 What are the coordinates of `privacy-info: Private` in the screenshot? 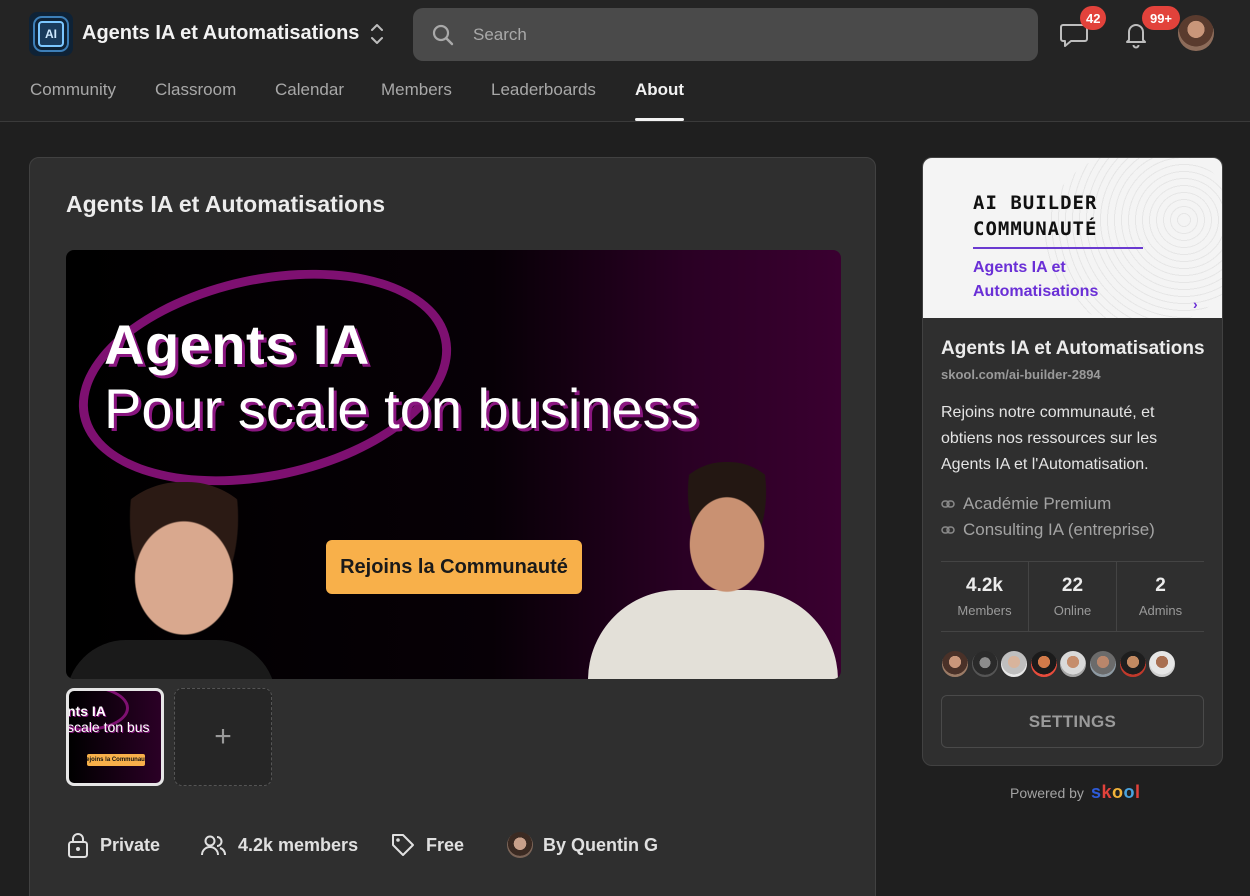 It's located at (113, 845).